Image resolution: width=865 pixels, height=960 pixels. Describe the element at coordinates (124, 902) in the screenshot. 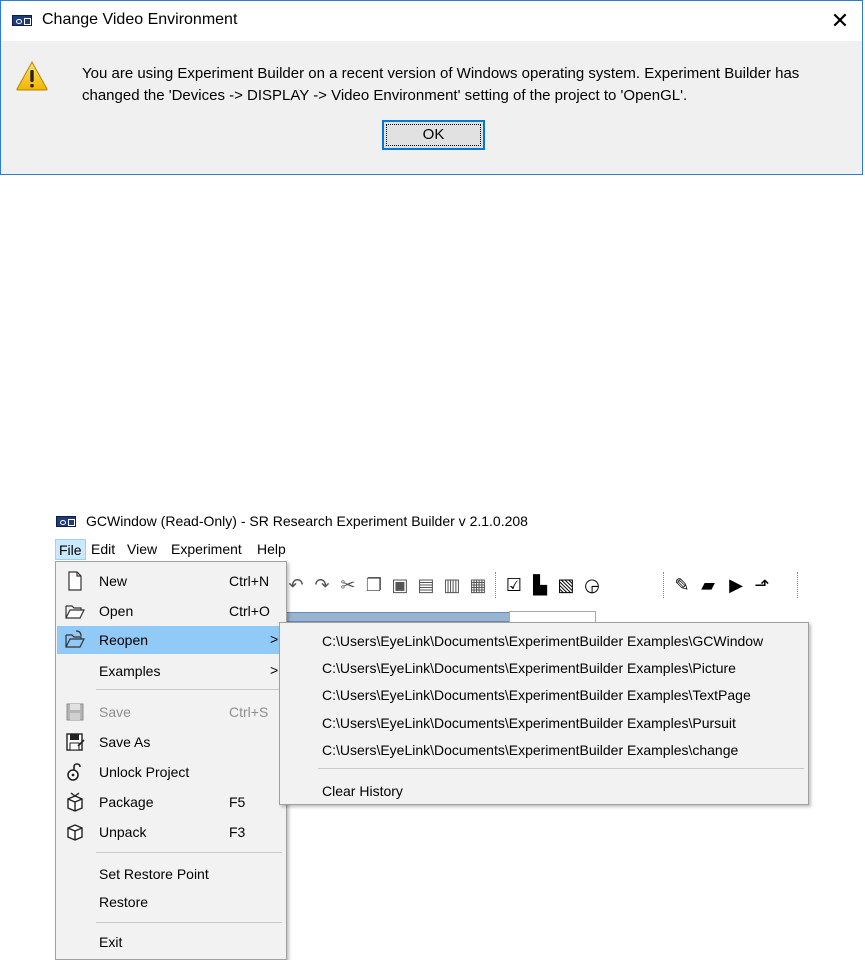

I see `menu-item-label: Restore` at that location.